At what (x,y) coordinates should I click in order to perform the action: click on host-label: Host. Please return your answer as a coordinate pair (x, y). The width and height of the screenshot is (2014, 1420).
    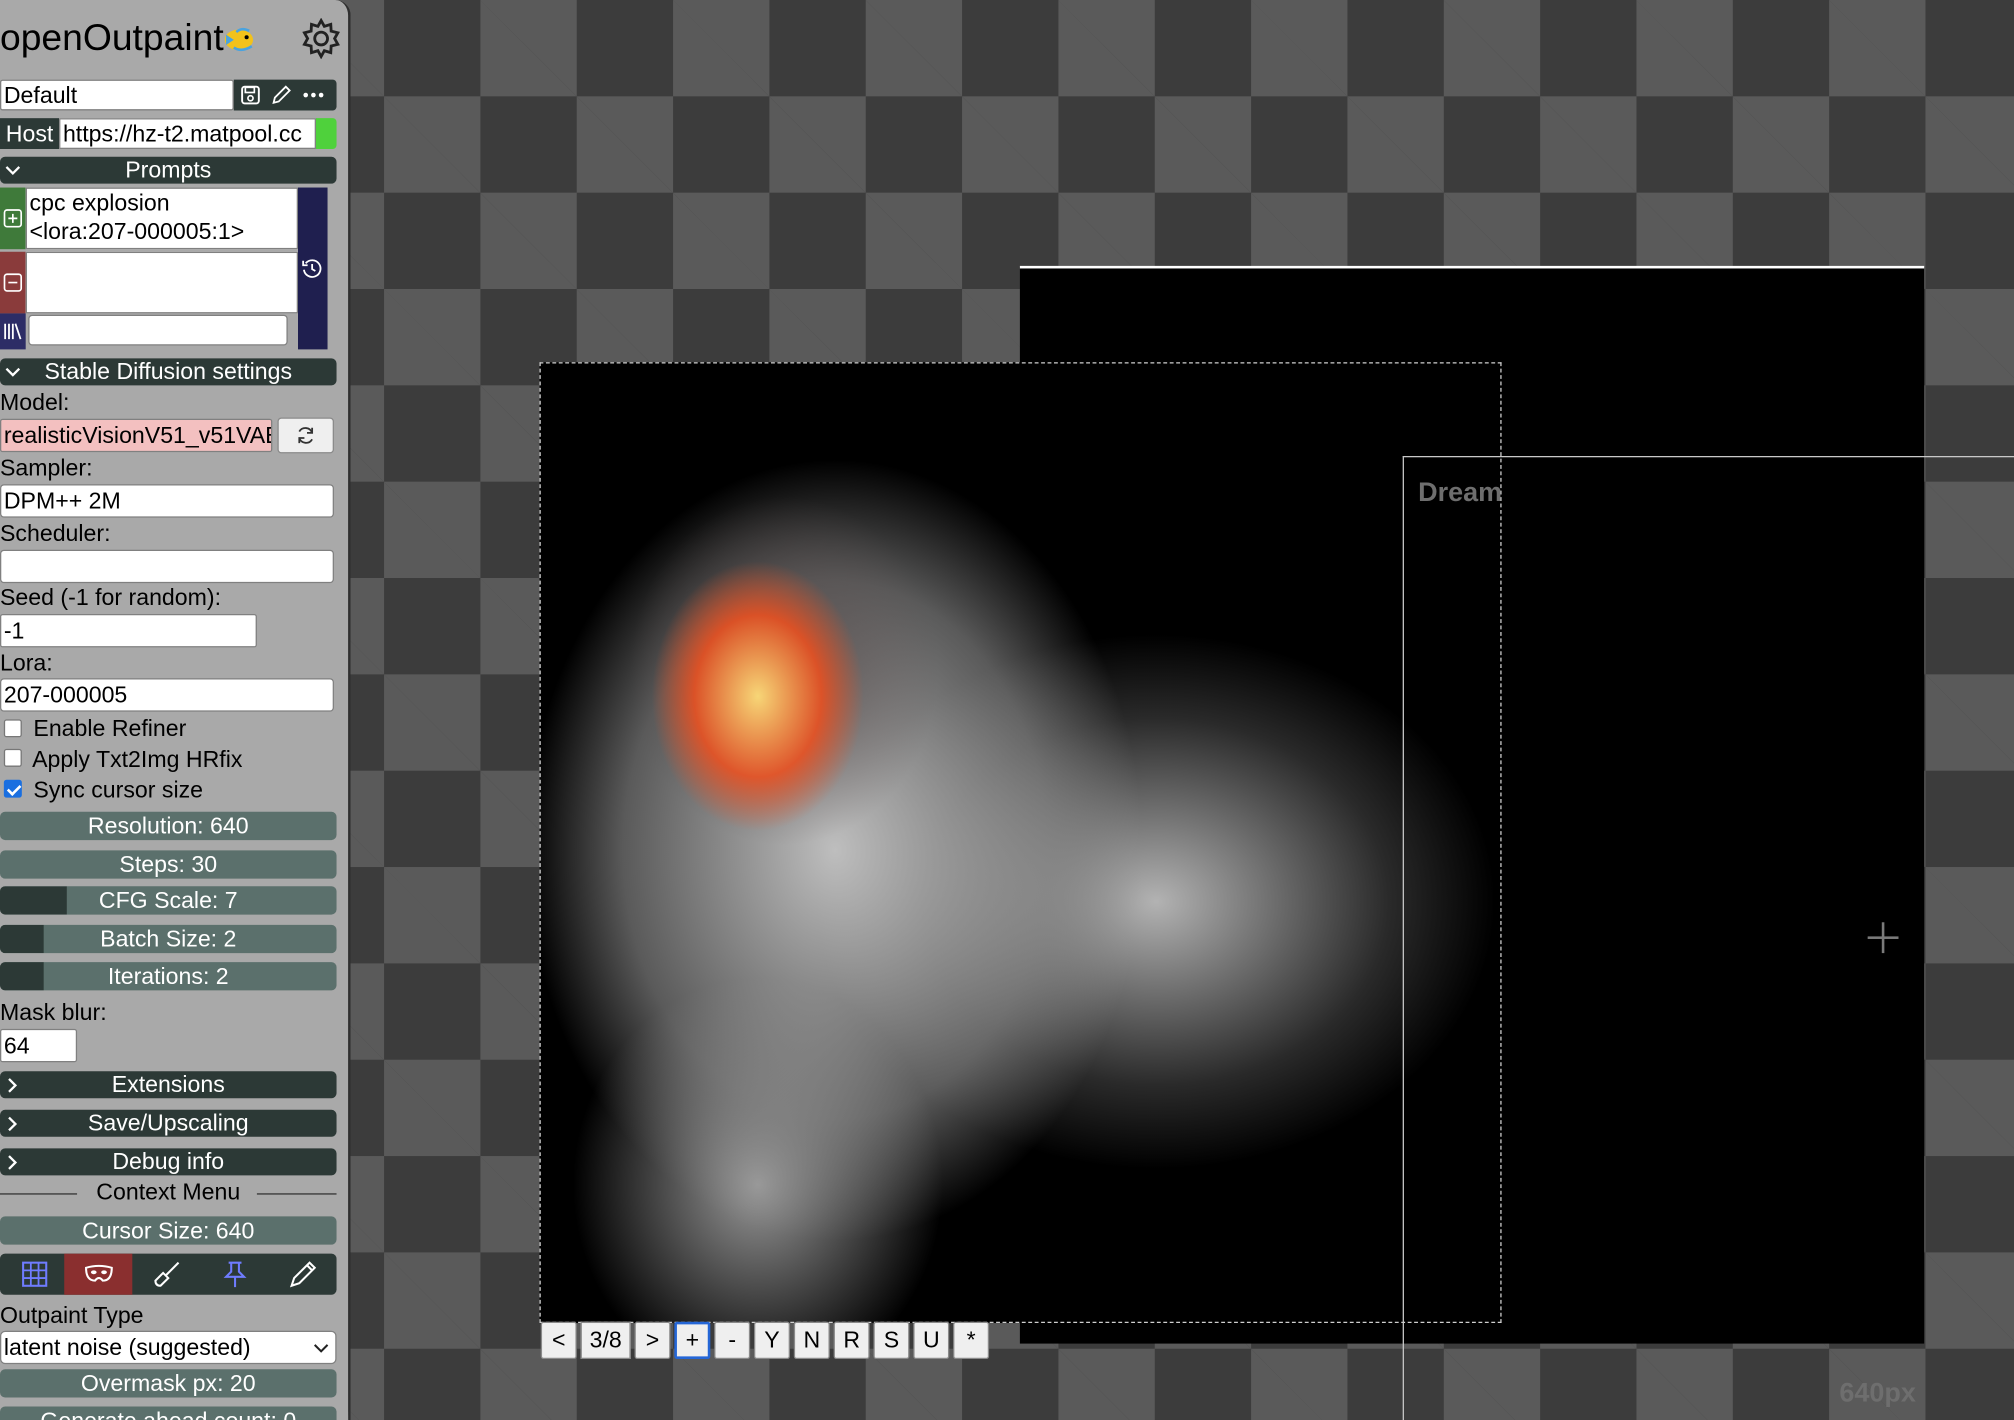
    Looking at the image, I should click on (30, 134).